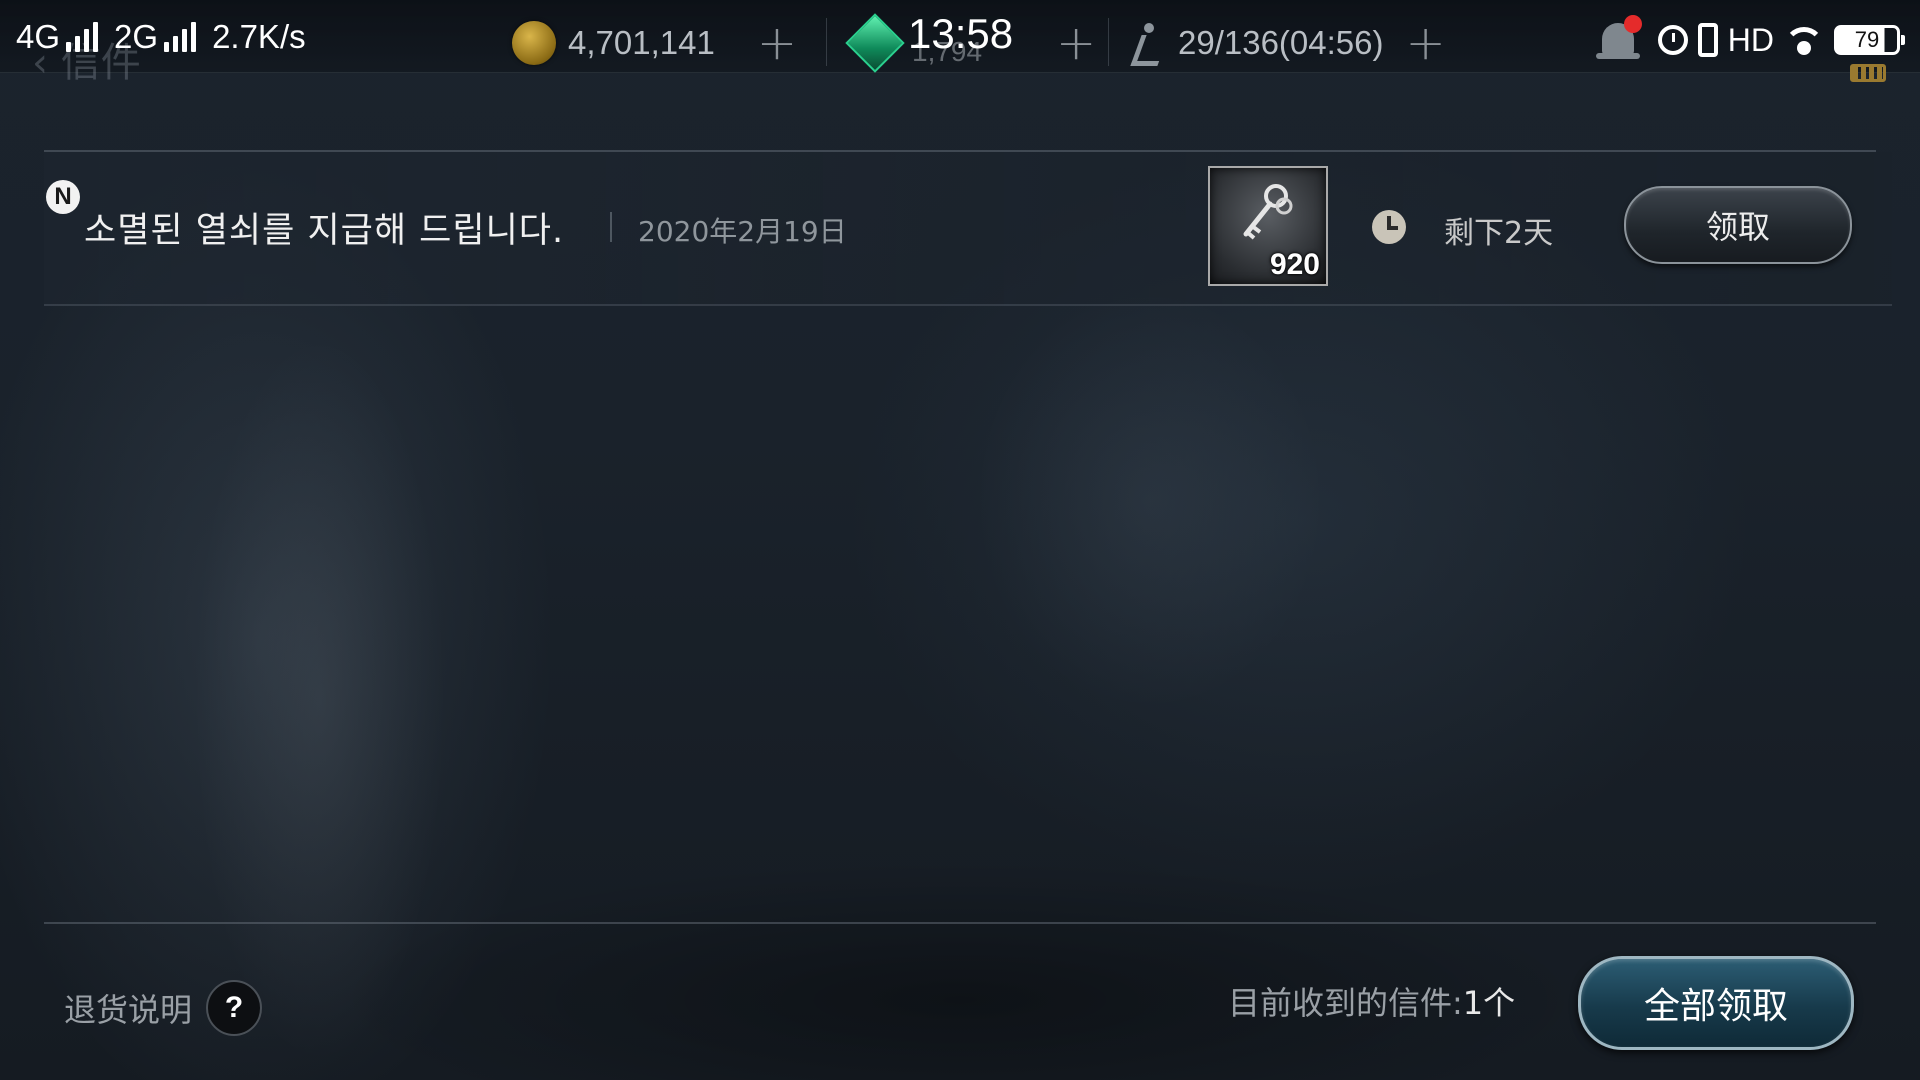 The height and width of the screenshot is (1080, 1920). I want to click on hd-label: HD, so click(1750, 39).